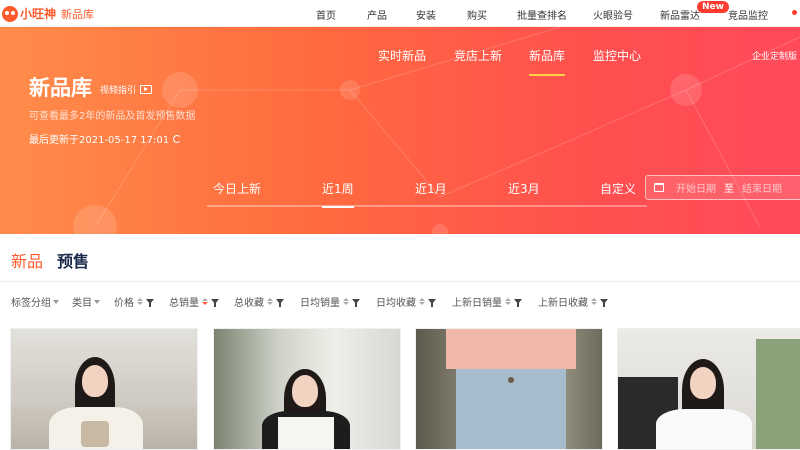  I want to click on last-updated-text: 最后更新于2021-05-17 17:01, so click(99, 140).